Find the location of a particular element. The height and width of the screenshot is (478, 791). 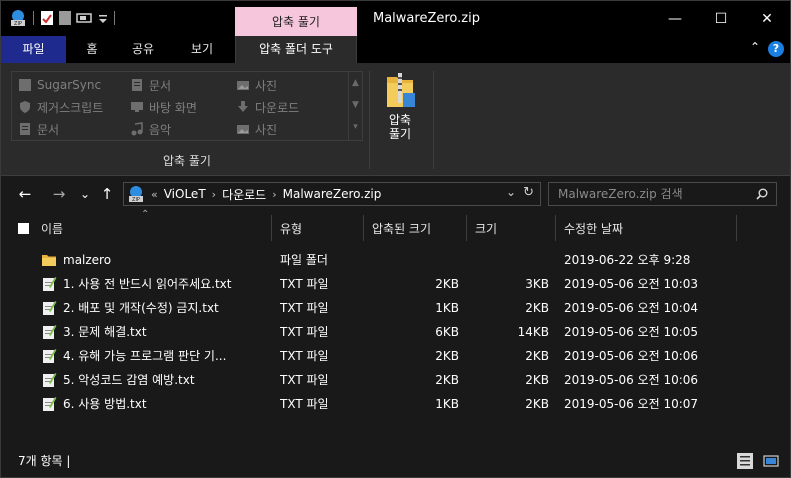

gallery-scroller: ▲ ▼ ▾ is located at coordinates (355, 106).